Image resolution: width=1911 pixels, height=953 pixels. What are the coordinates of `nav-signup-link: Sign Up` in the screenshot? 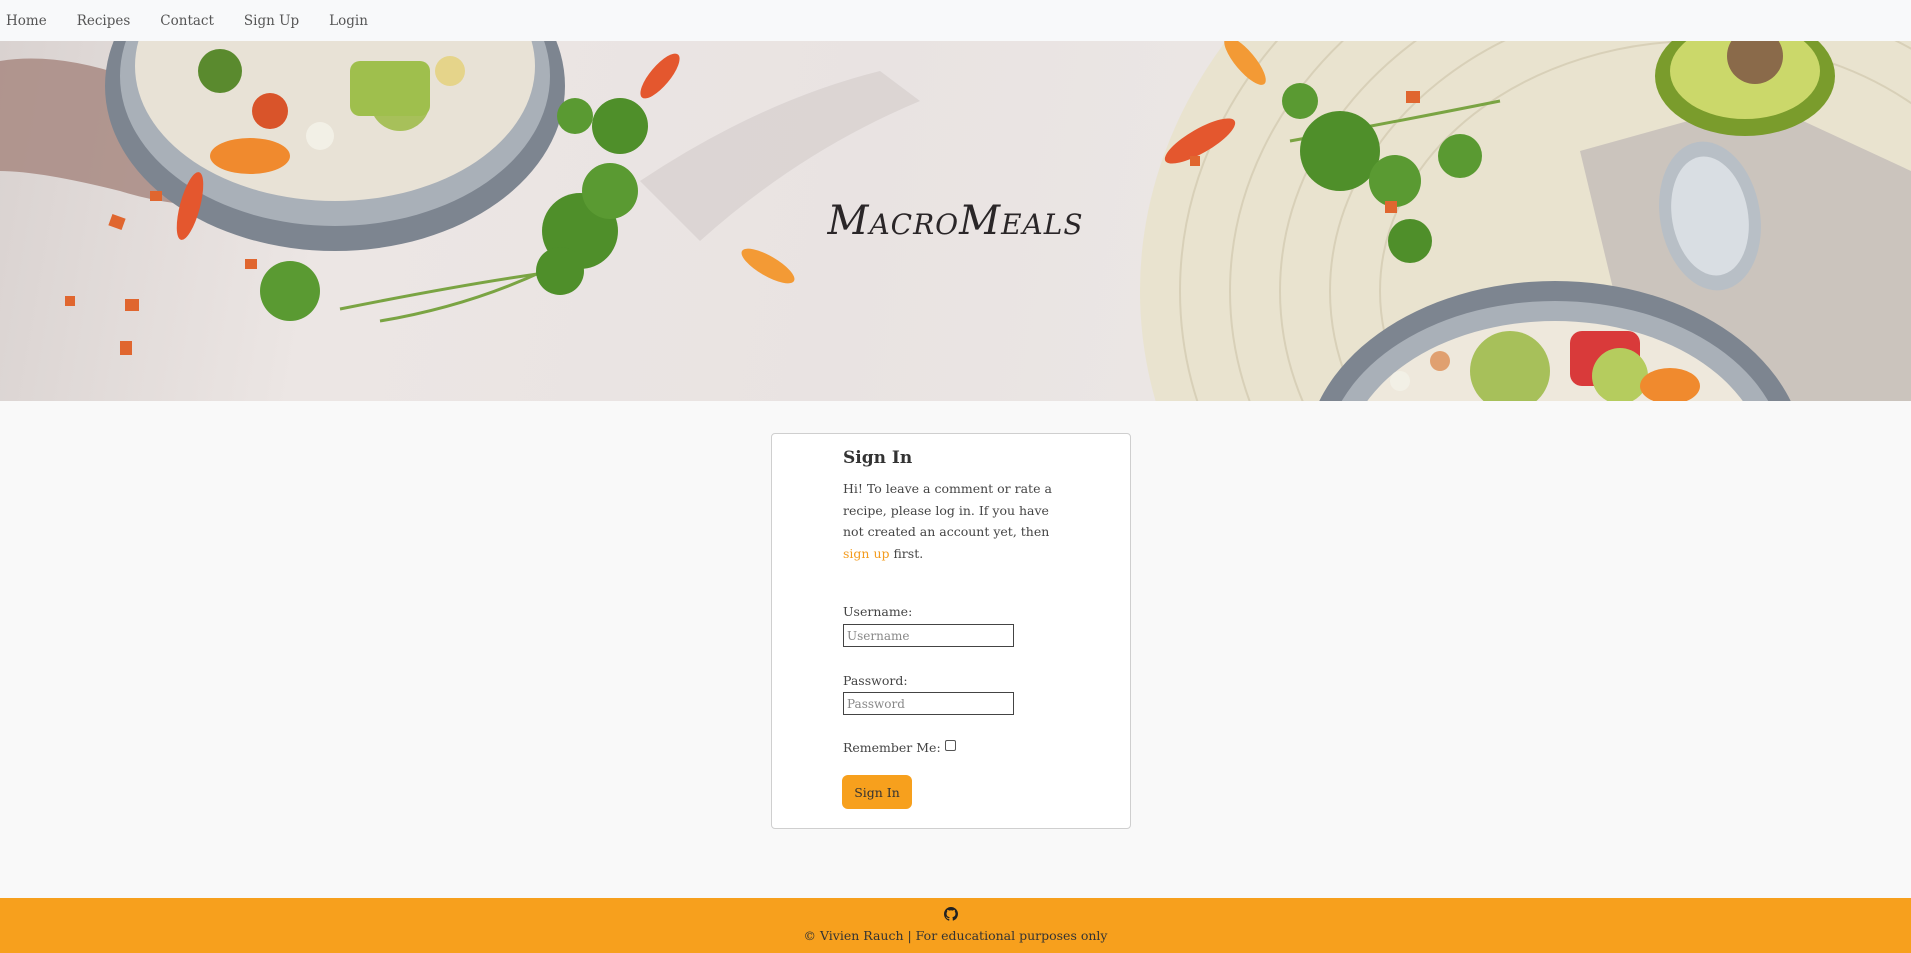 It's located at (271, 21).